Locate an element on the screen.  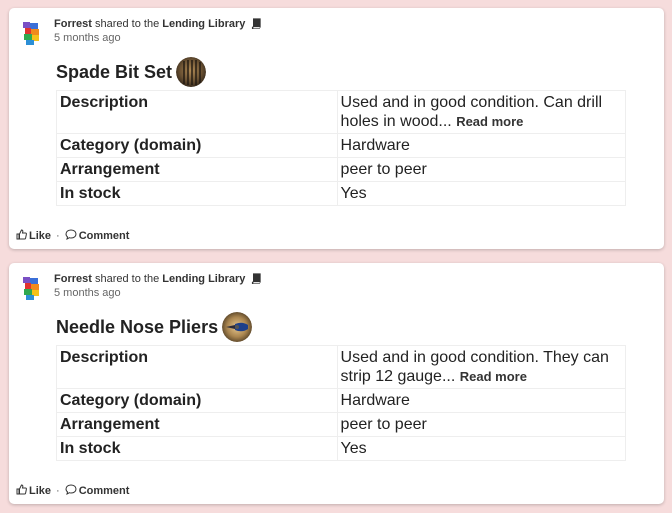
item-title-row: Needle Nose Pliers is located at coordinates (154, 327).